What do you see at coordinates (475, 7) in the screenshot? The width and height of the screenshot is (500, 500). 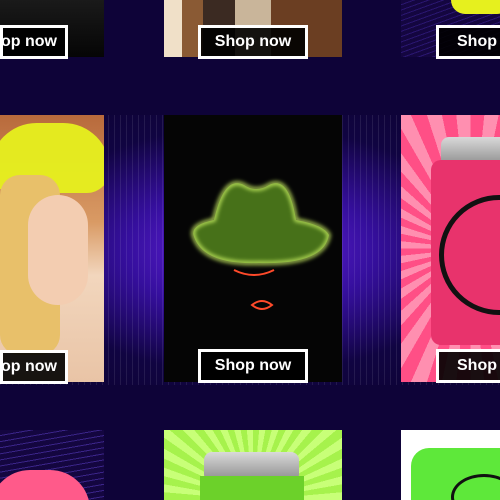 I see `yellow-hat-brim` at bounding box center [475, 7].